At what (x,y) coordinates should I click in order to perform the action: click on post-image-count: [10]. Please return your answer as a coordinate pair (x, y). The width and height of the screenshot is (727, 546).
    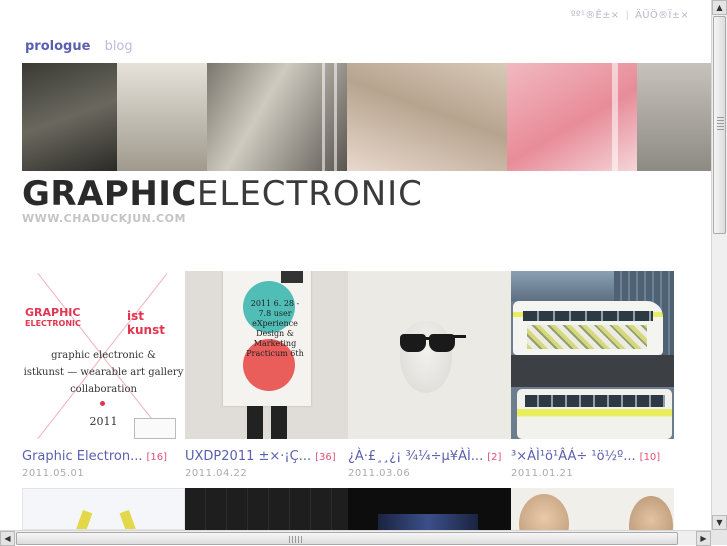
    Looking at the image, I should click on (650, 457).